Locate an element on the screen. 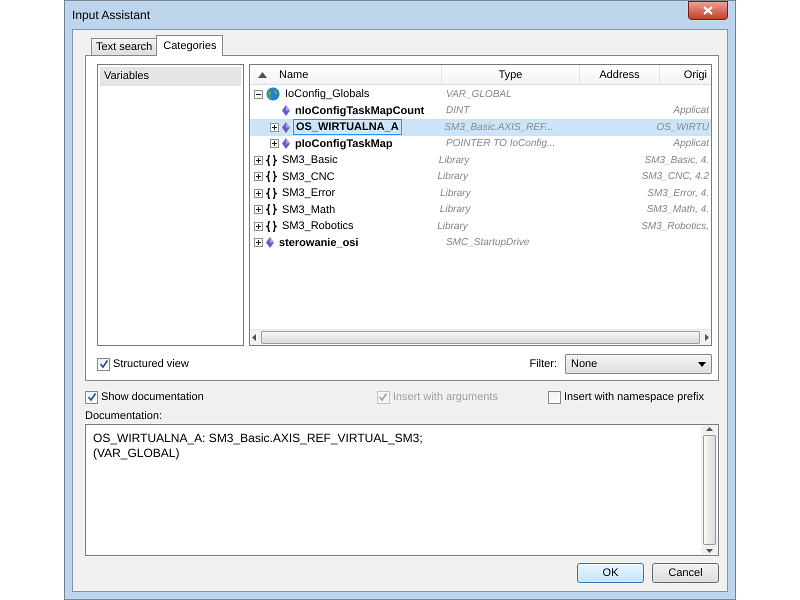 The image size is (800, 600). tree-row: SM3_Robotics Library SM3_Robotics, is located at coordinates (480, 226).